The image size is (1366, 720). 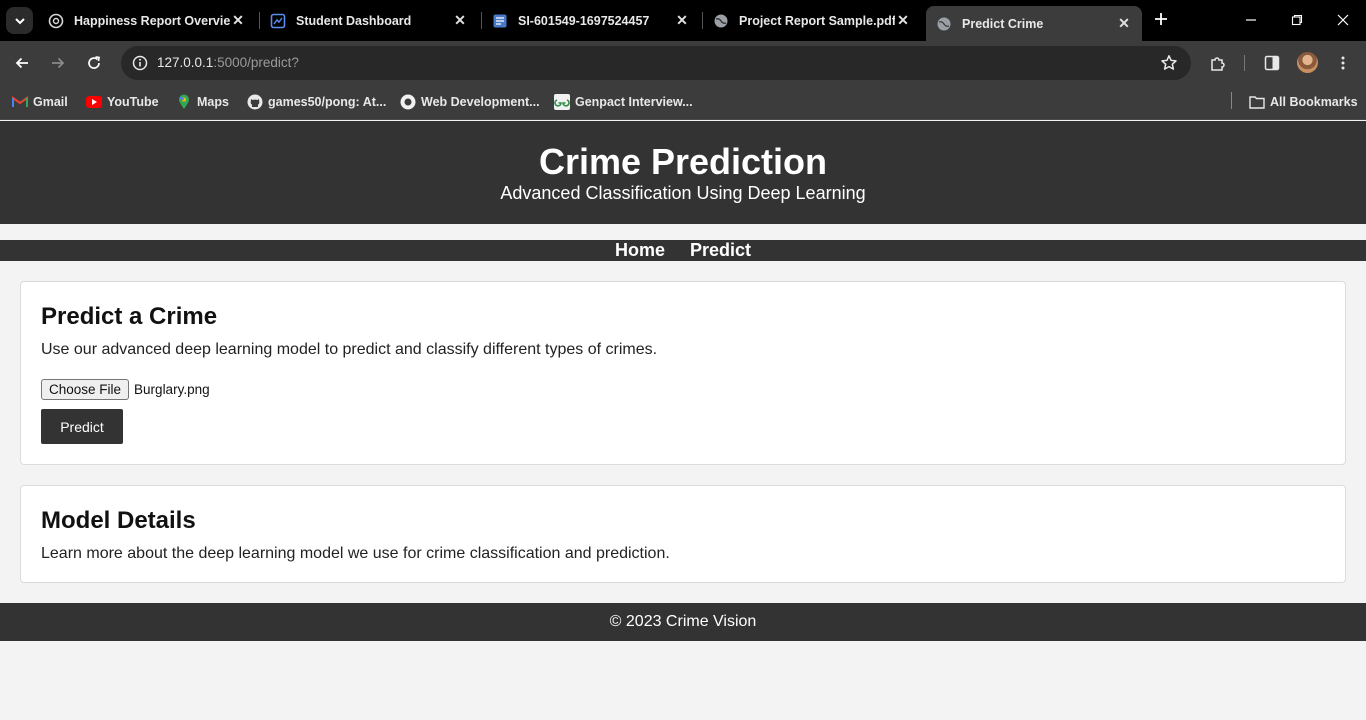 I want to click on model-details-heading: Model Details, so click(x=118, y=520).